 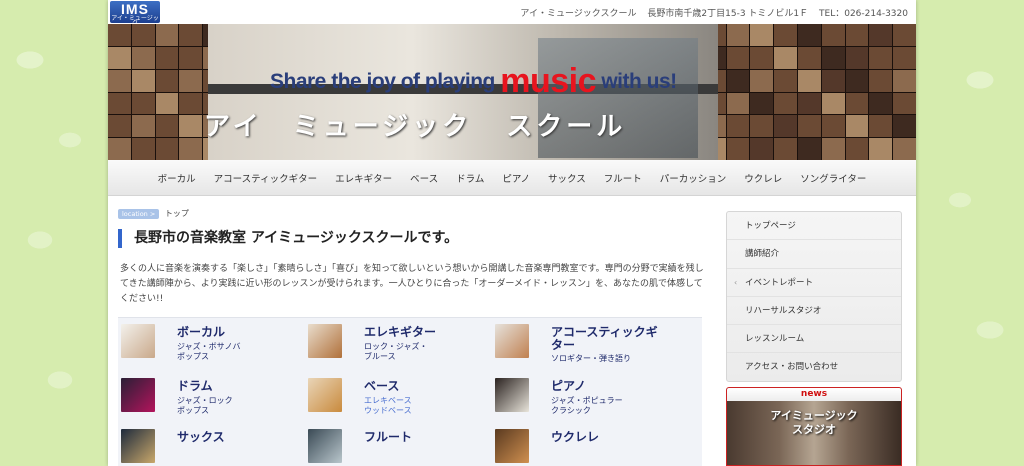 What do you see at coordinates (587, 346) in the screenshot?
I see `course-card: アコースティックギター ソロギター・弾き語り` at bounding box center [587, 346].